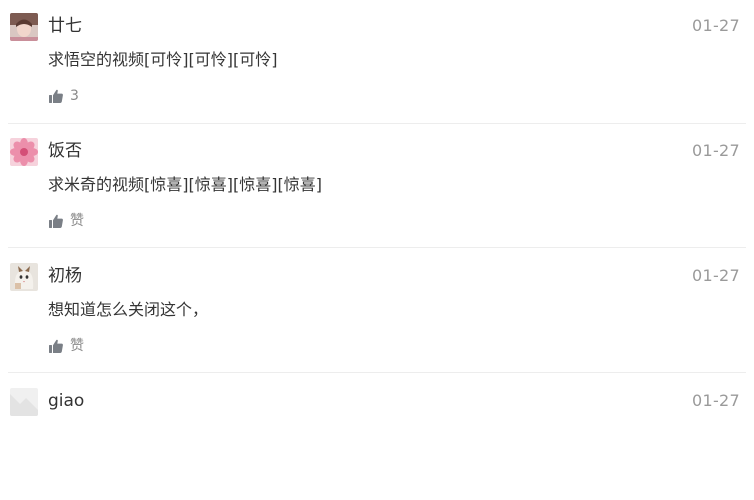 This screenshot has width=754, height=500. I want to click on comment-text: 求米奇的视频[惊喜][惊喜][惊喜][惊喜], so click(185, 184).